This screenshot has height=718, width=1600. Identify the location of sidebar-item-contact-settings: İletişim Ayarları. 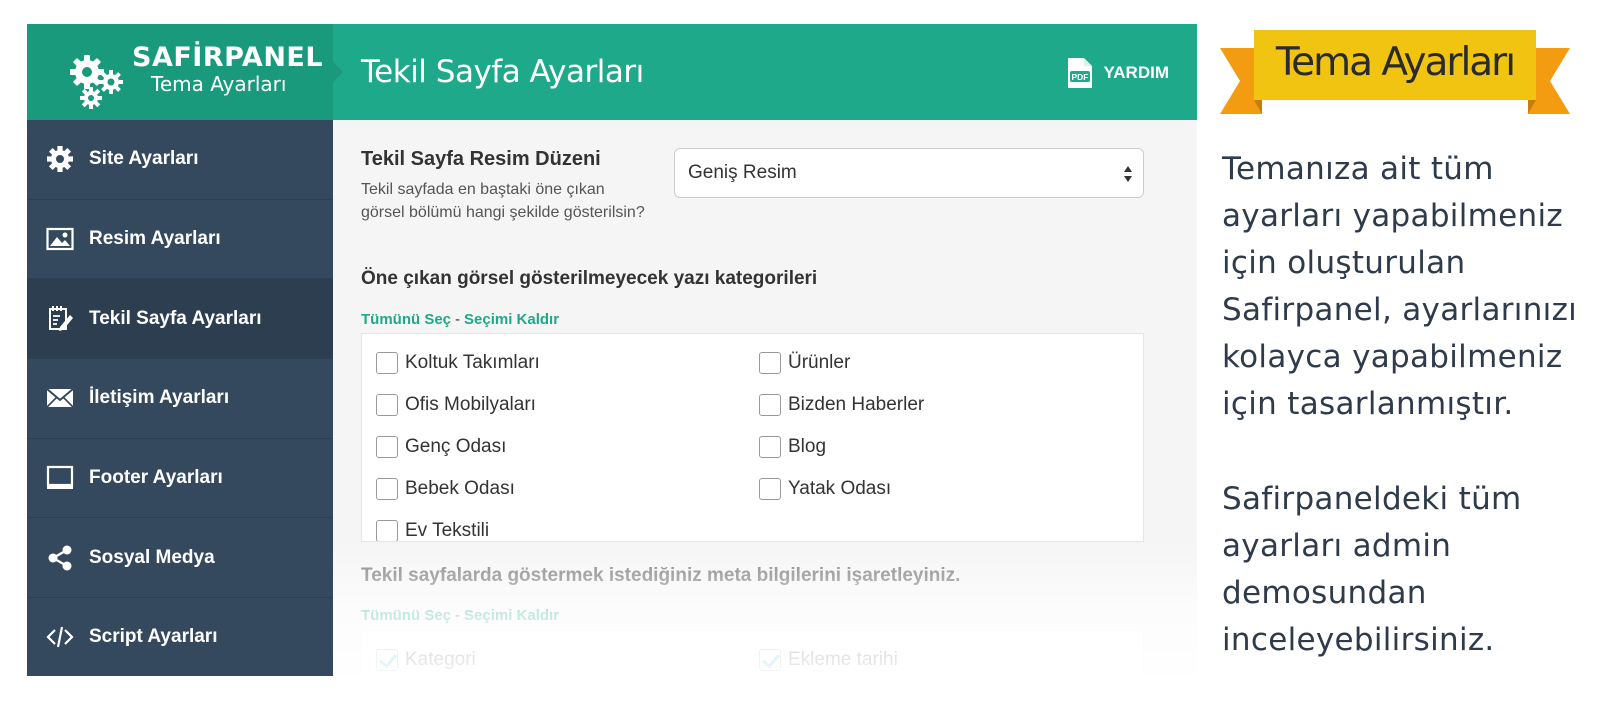
(180, 399).